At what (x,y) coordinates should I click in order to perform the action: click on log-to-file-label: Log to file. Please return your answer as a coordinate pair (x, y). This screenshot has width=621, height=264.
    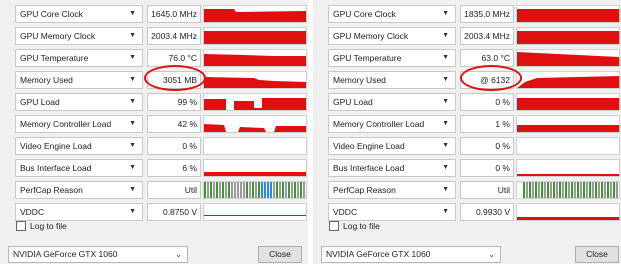
    Looking at the image, I should click on (361, 226).